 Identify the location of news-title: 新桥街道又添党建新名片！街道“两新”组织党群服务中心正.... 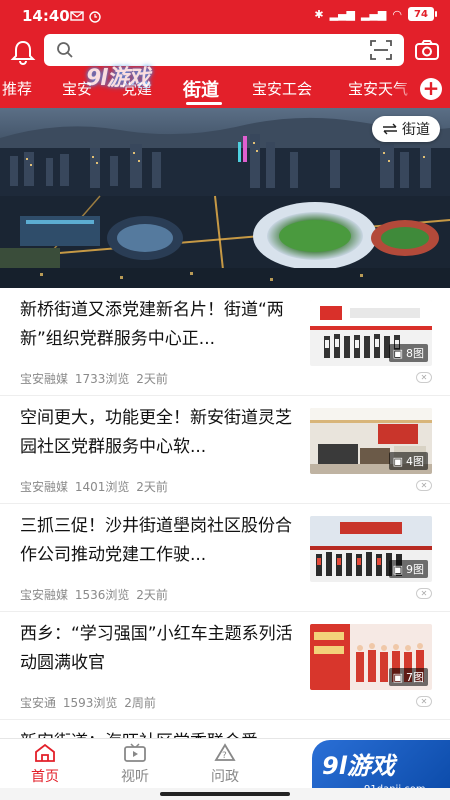
(162, 325).